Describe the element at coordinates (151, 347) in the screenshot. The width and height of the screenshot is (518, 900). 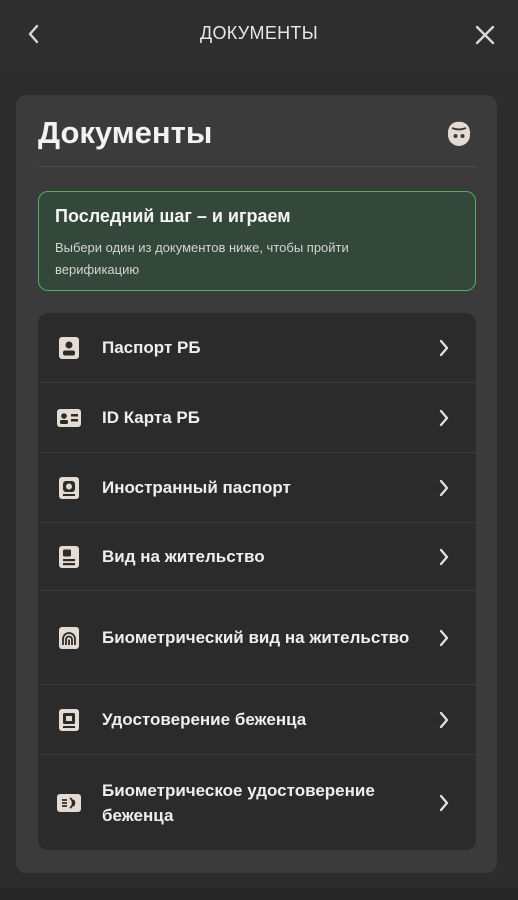
I see `document-label: Паспорт РБ` at that location.